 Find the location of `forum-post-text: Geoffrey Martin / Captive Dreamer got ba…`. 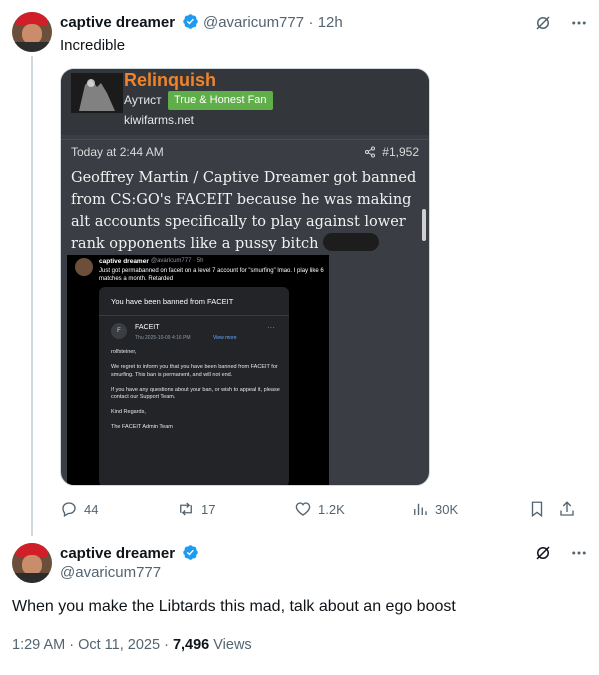

forum-post-text: Geoffrey Martin / Captive Dreamer got ba… is located at coordinates (246, 211).